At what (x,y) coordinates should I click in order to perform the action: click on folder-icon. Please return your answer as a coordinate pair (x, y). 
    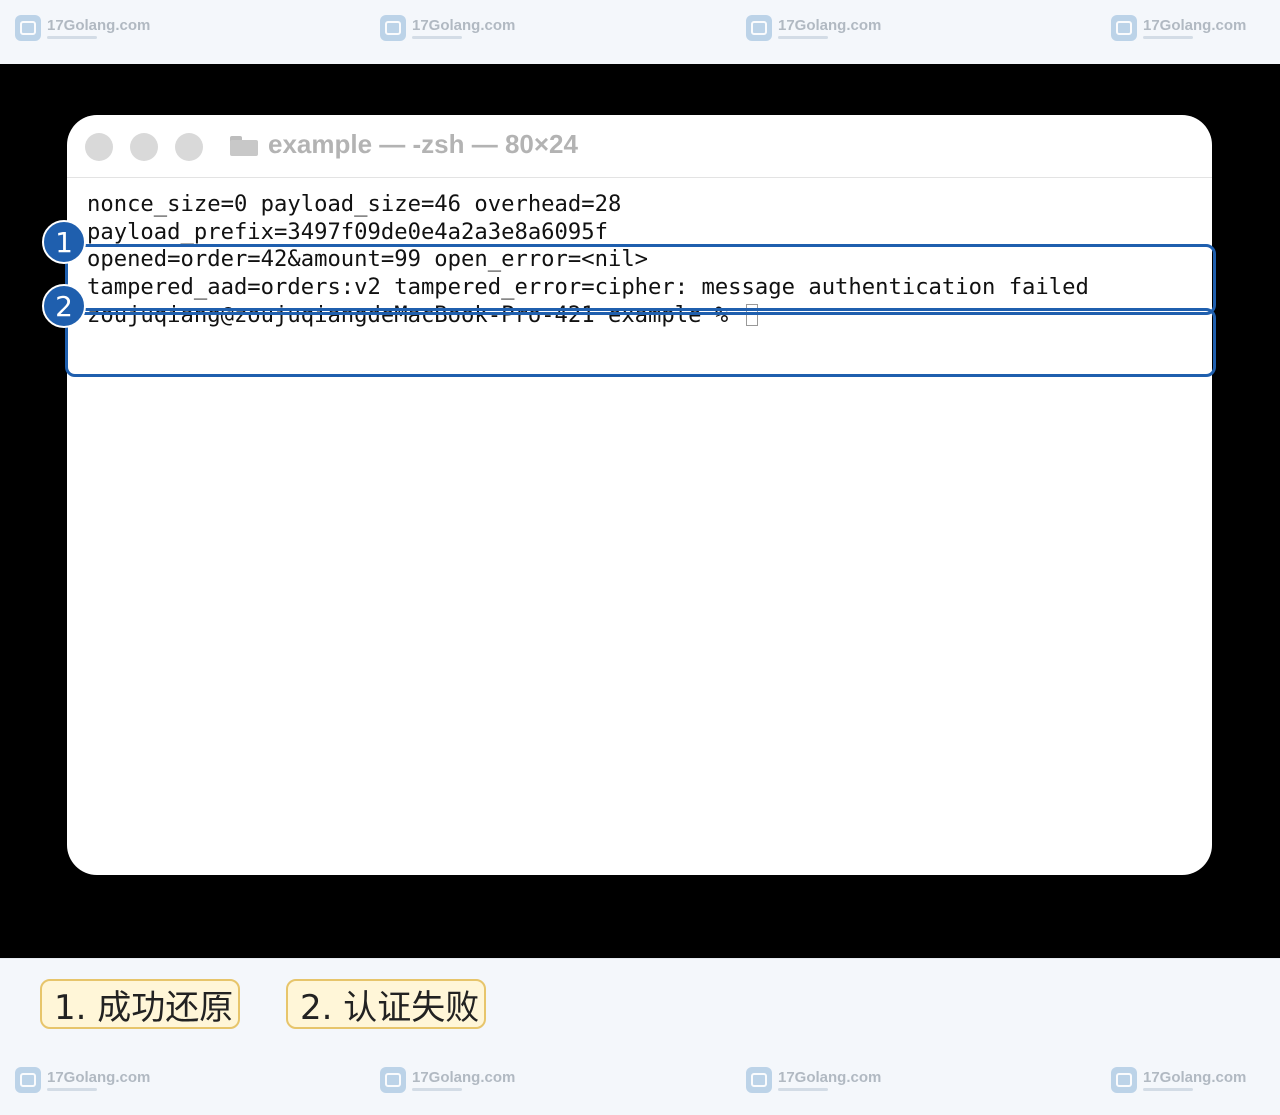
    Looking at the image, I should click on (244, 146).